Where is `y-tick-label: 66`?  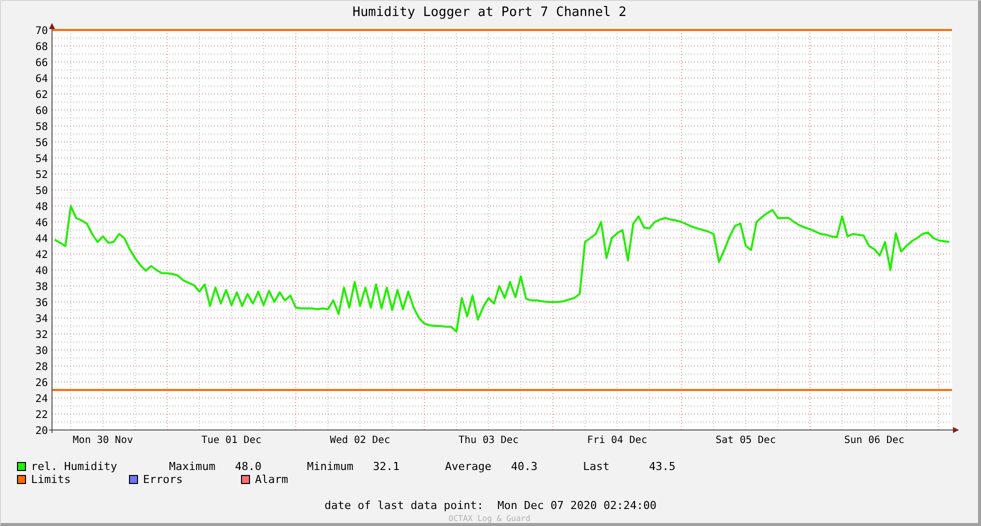 y-tick-label: 66 is located at coordinates (41, 62).